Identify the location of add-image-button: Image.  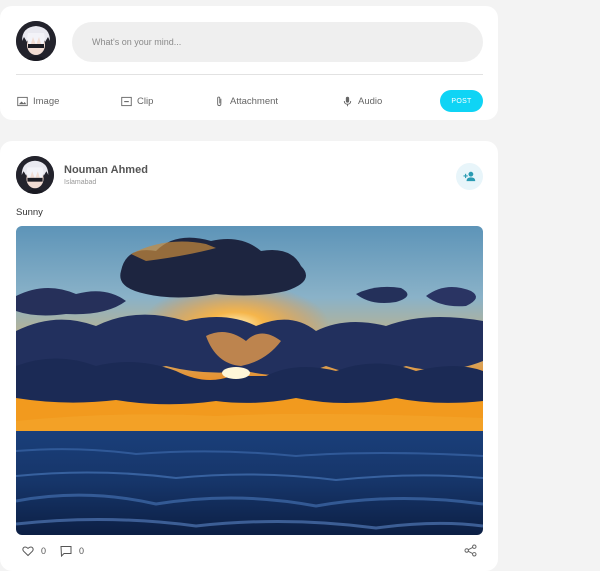
(38, 101).